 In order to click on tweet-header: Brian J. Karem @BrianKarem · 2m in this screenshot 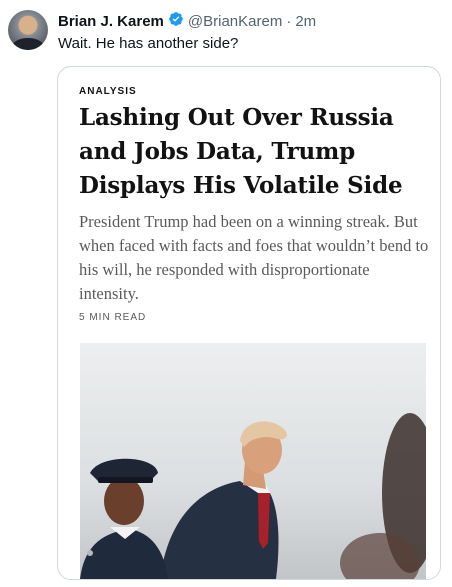, I will do `click(187, 21)`.